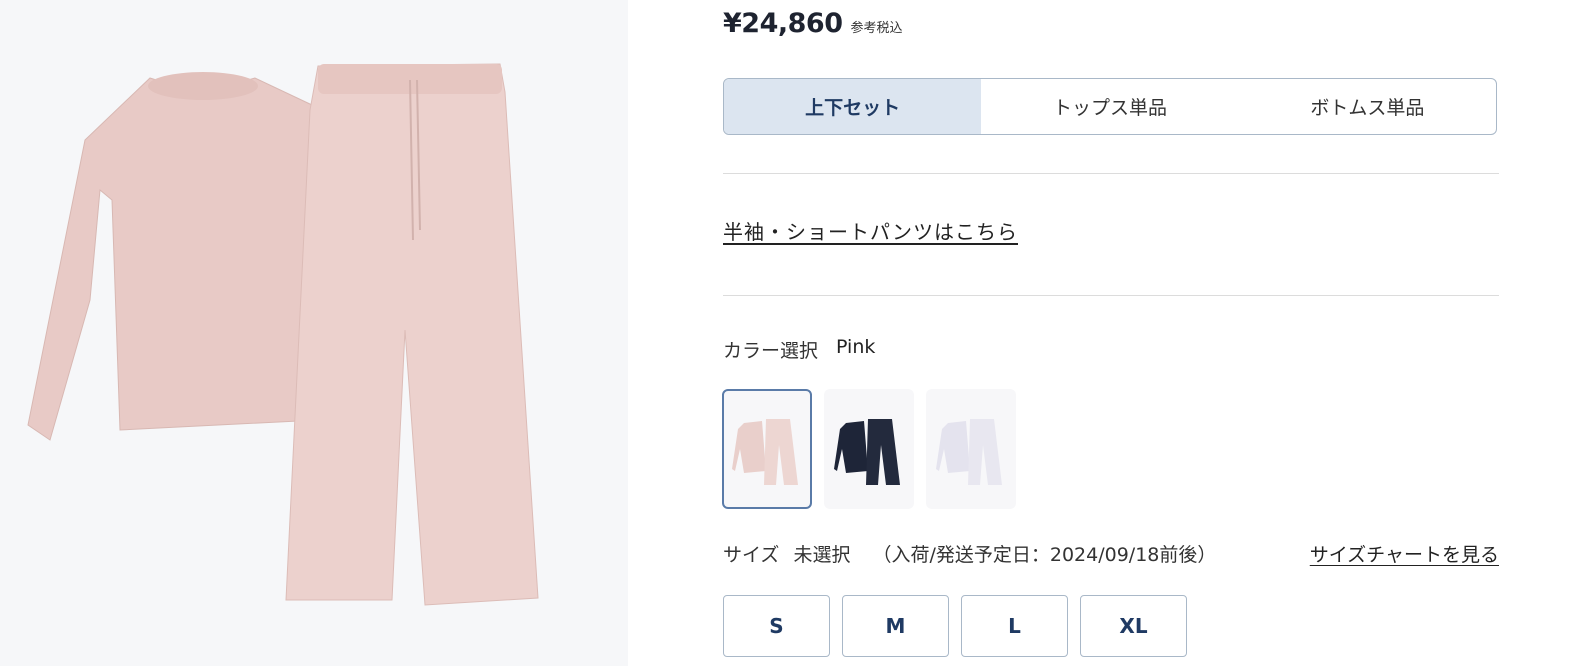  Describe the element at coordinates (776, 626) in the screenshot. I see `size-button-s: S` at that location.